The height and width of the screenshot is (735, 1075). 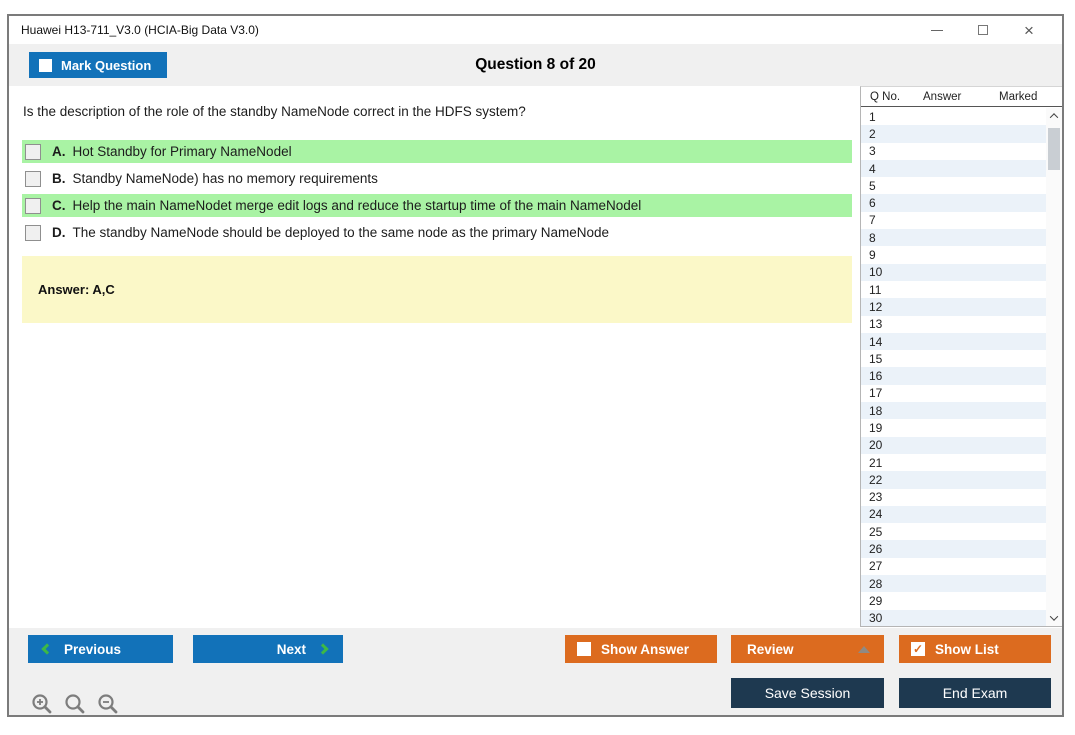 I want to click on question-list-row: 15, so click(x=953, y=359).